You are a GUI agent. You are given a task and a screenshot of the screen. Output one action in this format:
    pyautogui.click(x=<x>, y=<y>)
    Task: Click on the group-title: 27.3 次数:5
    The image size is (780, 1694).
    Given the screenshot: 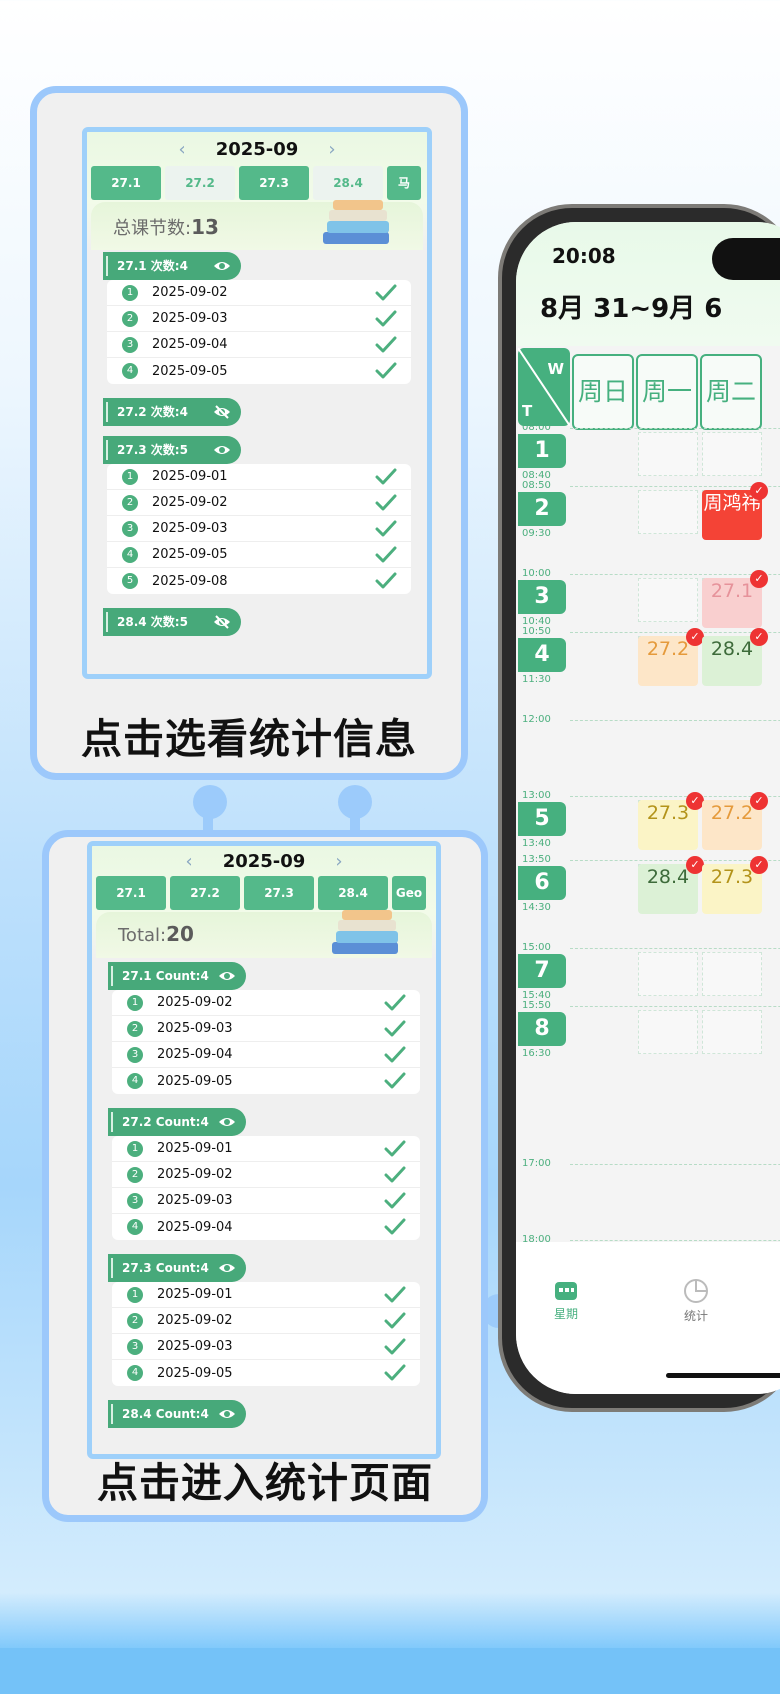 What is the action you would take?
    pyautogui.click(x=152, y=450)
    